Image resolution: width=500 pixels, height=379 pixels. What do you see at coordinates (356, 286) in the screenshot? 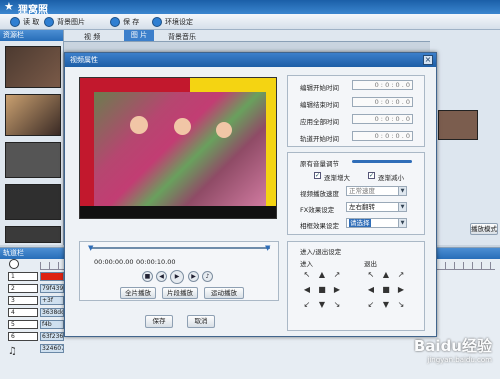
I see `in-out-group: 进入/退出设定 进入 退出 ↖ ▲ ↗ ◀ ■ ▶ ↙ ▼ ↘ ↖ ▲ ↗ ◀ ■ ▶ ↙ ▼ ↘` at bounding box center [356, 286].